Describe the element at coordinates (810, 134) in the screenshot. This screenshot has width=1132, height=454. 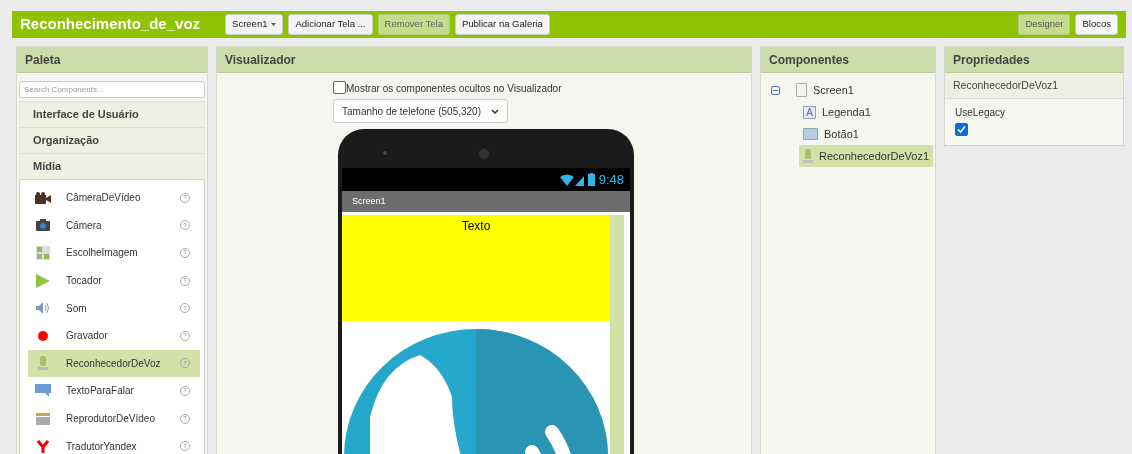
I see `button-component-icon` at that location.